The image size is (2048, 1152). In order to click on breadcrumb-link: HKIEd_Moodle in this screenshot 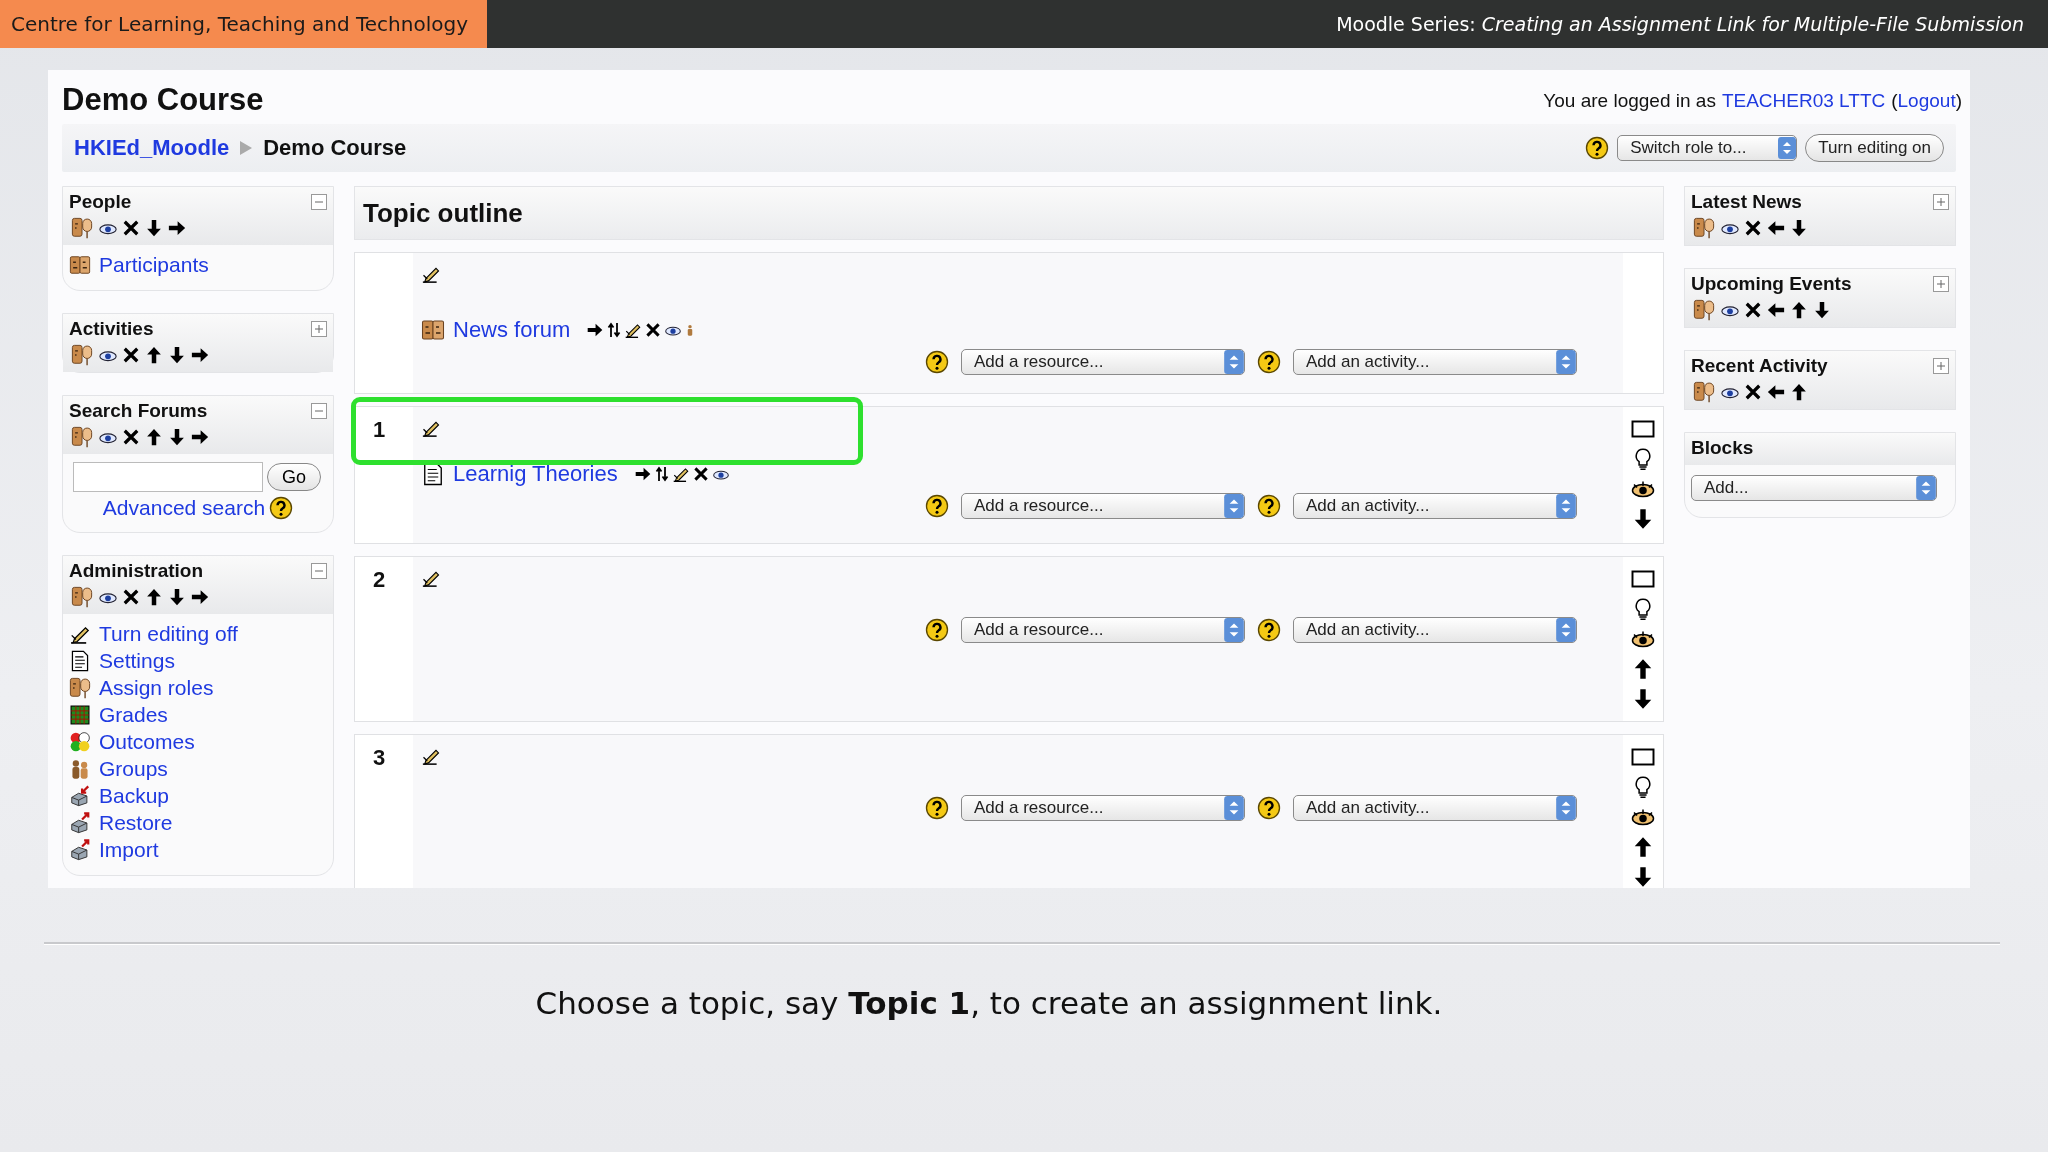, I will do `click(152, 148)`.